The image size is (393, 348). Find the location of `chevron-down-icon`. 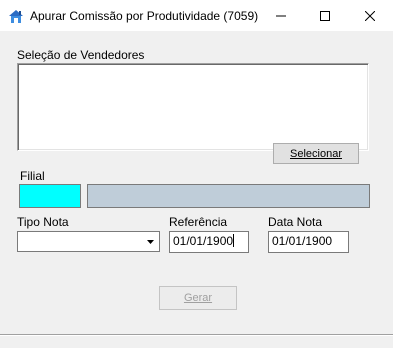

chevron-down-icon is located at coordinates (150, 241).